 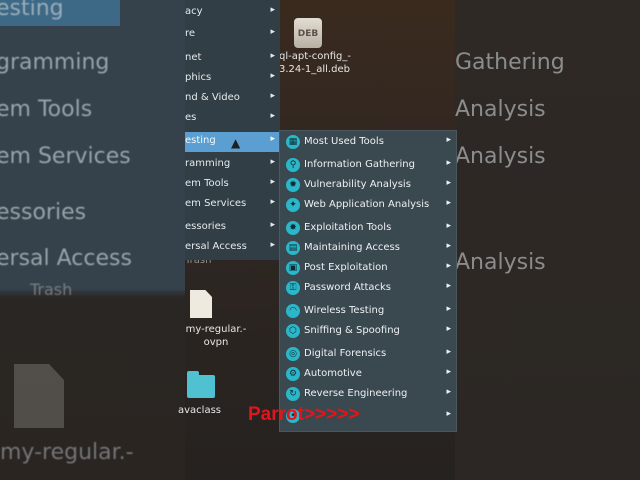 What do you see at coordinates (304, 414) in the screenshot?
I see `video-overlay-caption: Parrot>>>>>` at bounding box center [304, 414].